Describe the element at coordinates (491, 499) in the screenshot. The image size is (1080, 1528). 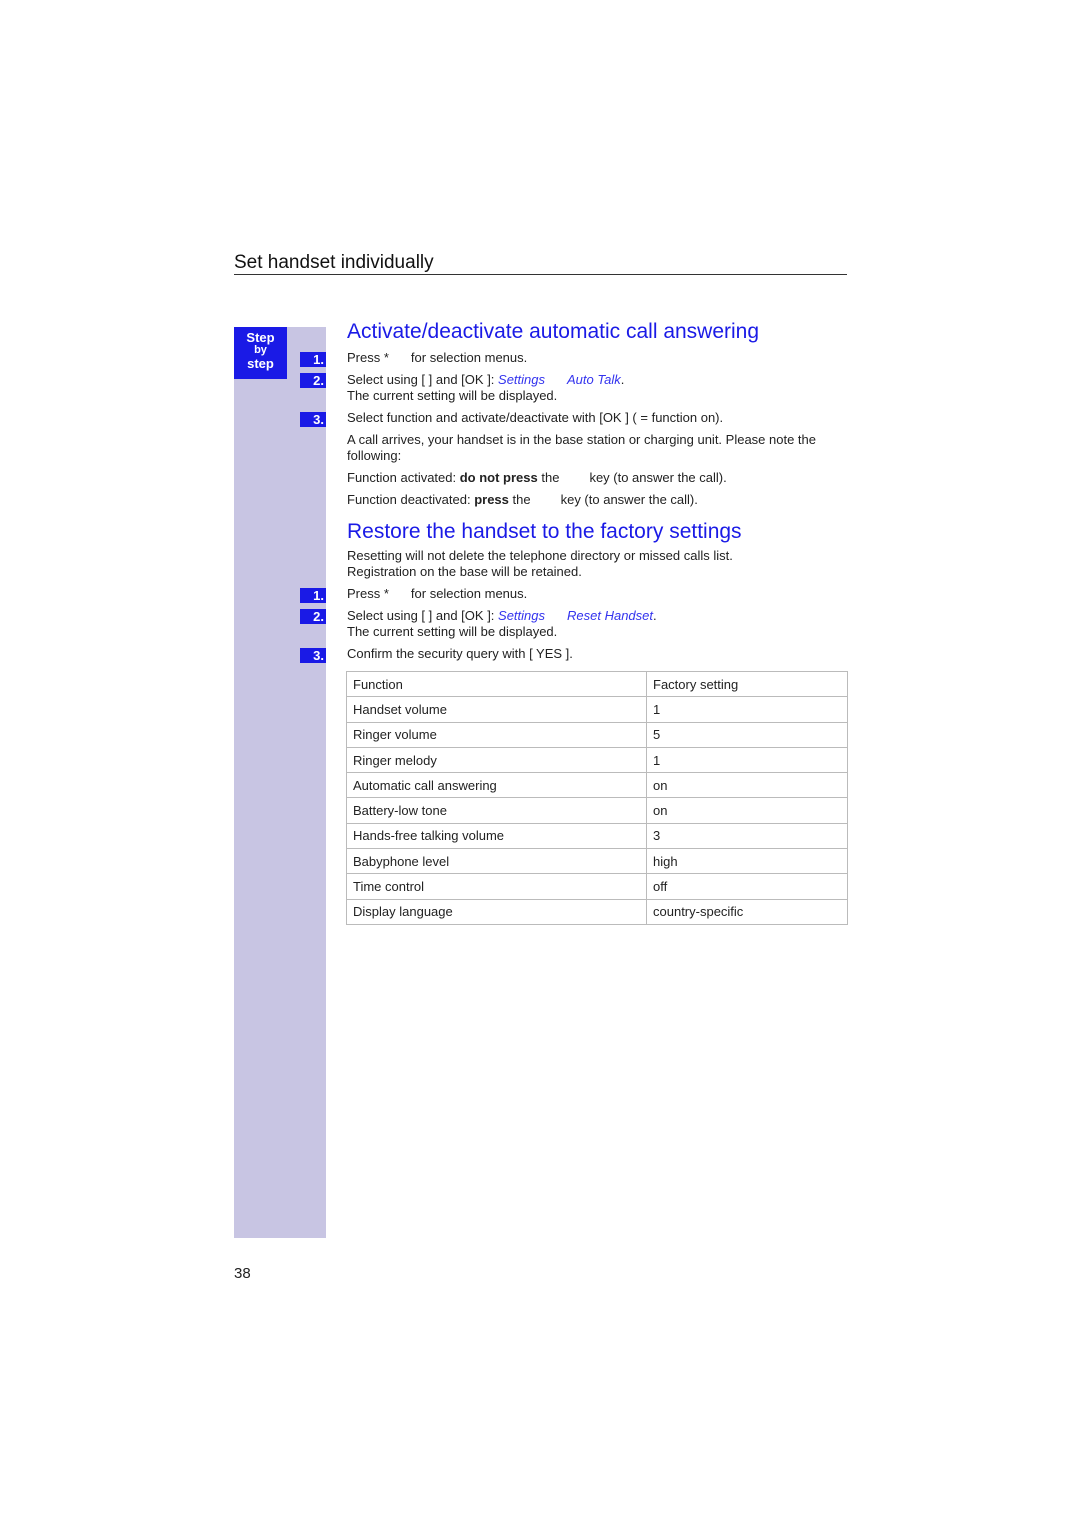
I see `emphasis: press` at that location.